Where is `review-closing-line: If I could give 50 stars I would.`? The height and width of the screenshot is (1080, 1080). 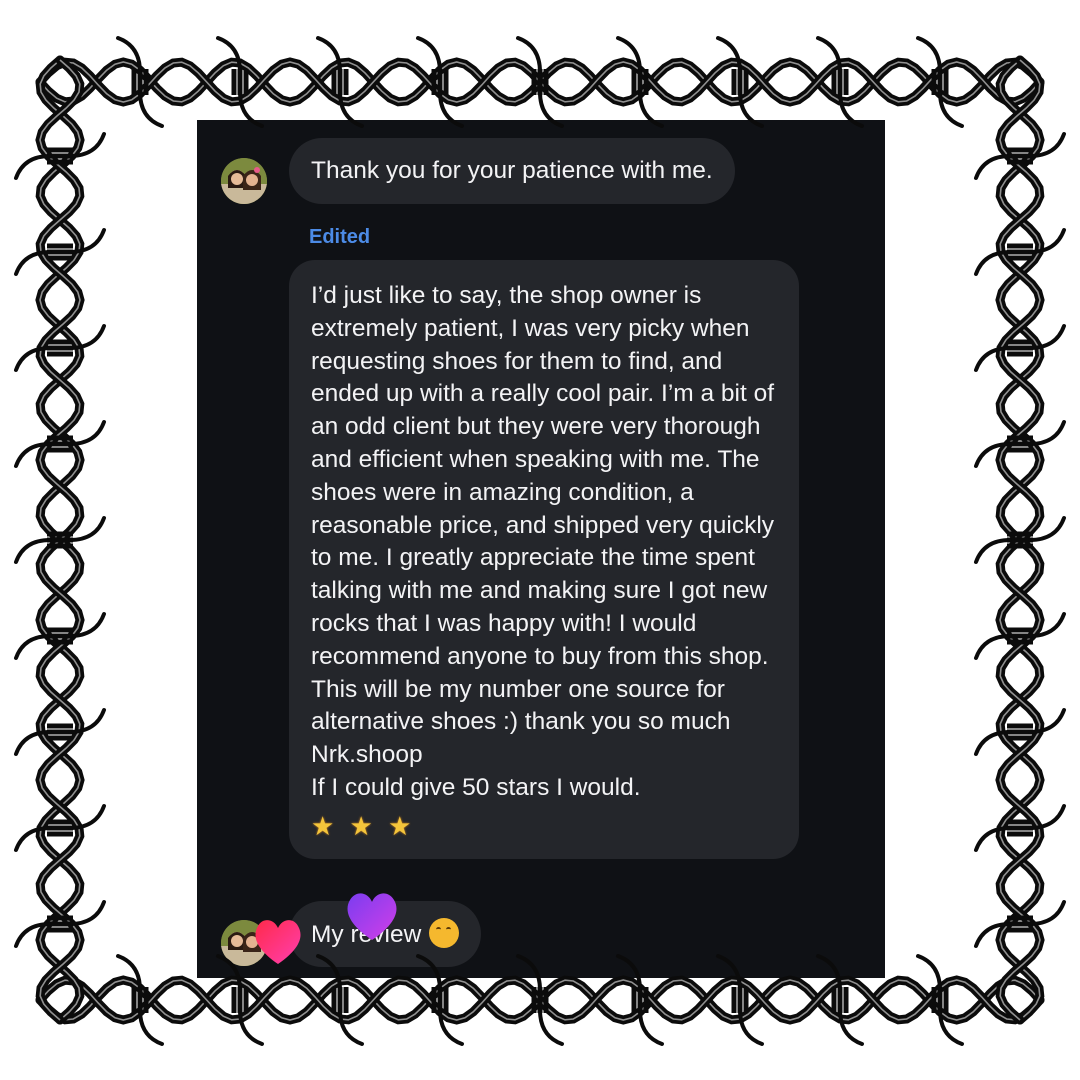 review-closing-line: If I could give 50 stars I would. is located at coordinates (476, 787).